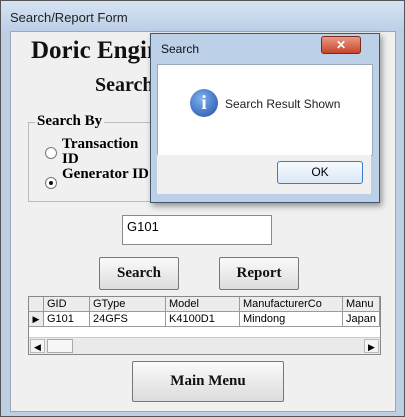  What do you see at coordinates (202, 16) in the screenshot?
I see `title-bar: Search/Report Form` at bounding box center [202, 16].